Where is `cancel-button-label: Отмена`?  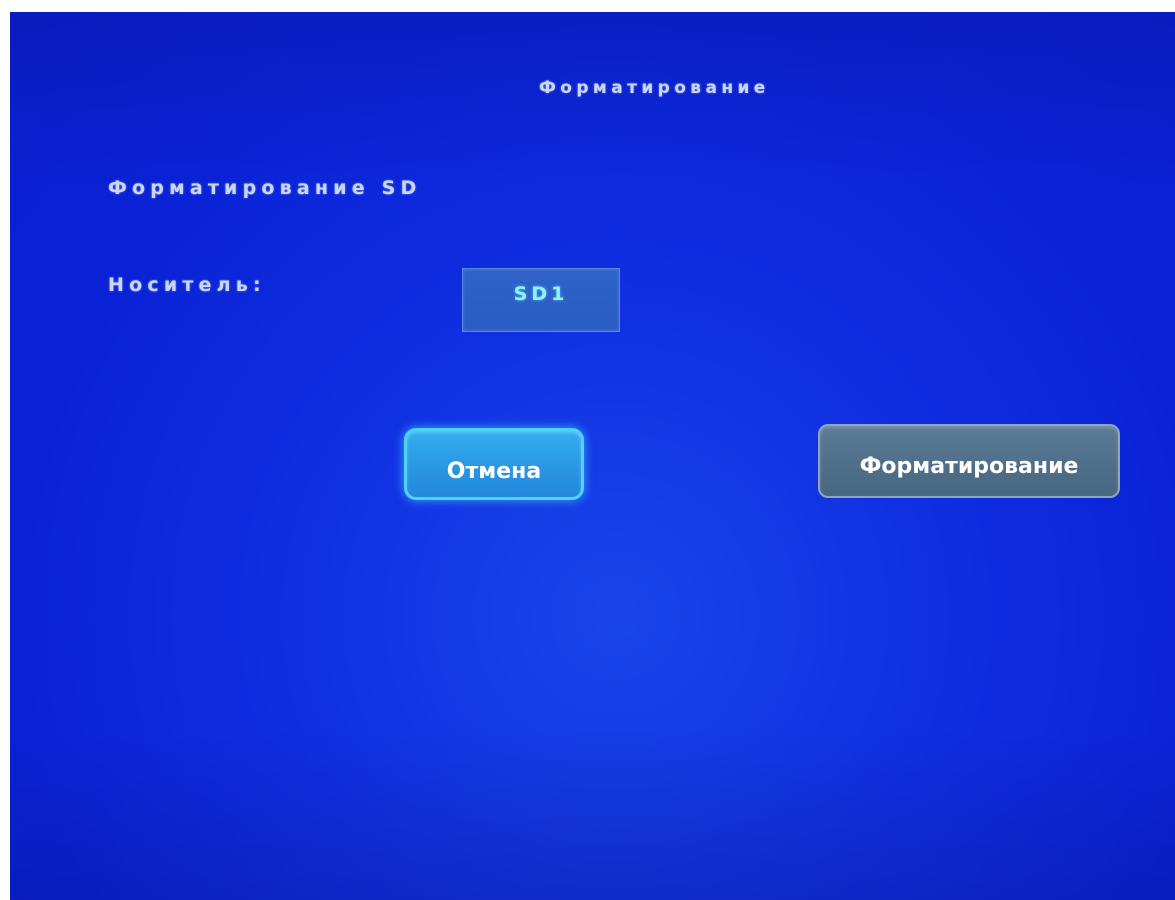 cancel-button-label: Отмена is located at coordinates (494, 471).